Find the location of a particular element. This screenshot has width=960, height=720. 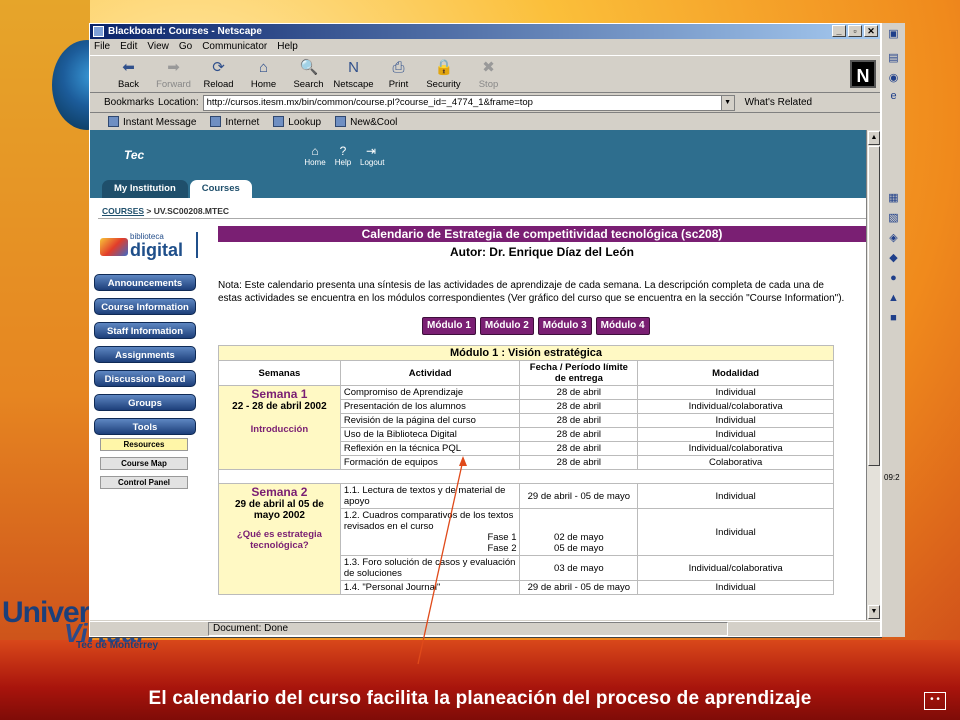

internet-link: Internet is located at coordinates (234, 122).